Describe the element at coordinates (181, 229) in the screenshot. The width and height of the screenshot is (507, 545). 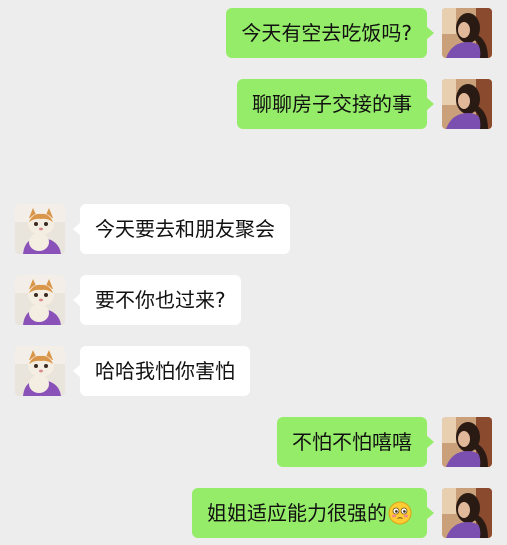
I see `incoming-message-bubble: 今天要去和朋友聚会` at that location.